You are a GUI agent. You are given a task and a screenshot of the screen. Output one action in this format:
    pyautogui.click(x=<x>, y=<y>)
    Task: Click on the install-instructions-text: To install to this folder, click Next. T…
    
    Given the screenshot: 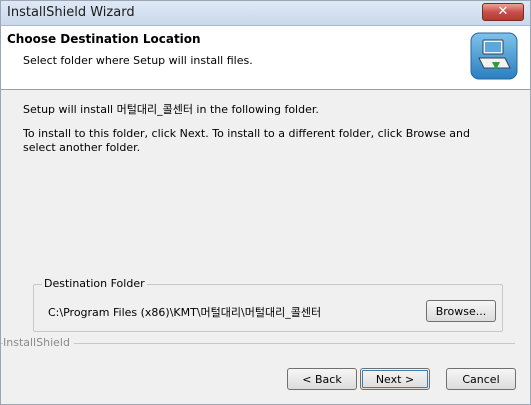 What is the action you would take?
    pyautogui.click(x=246, y=140)
    